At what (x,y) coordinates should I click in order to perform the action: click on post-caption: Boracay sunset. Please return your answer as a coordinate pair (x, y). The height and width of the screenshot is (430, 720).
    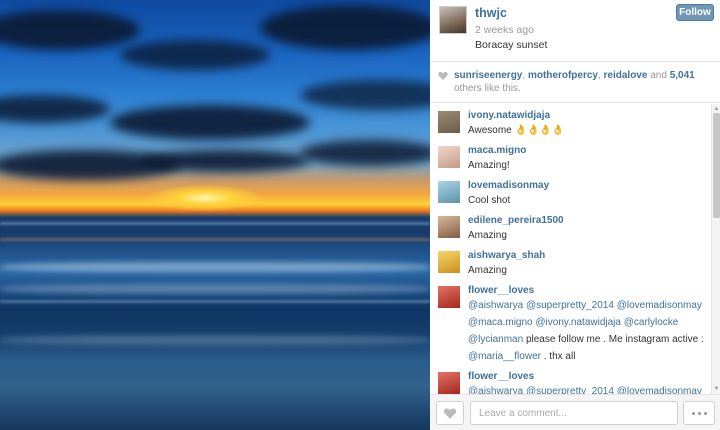
    Looking at the image, I should click on (511, 45).